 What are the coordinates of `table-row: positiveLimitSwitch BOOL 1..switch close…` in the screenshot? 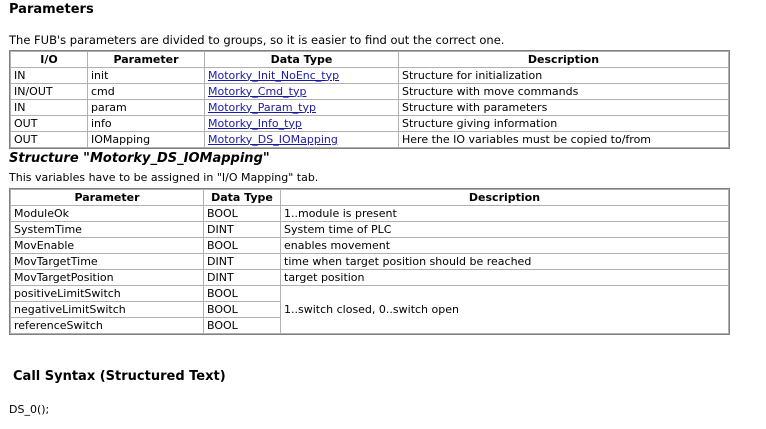 It's located at (369, 309).